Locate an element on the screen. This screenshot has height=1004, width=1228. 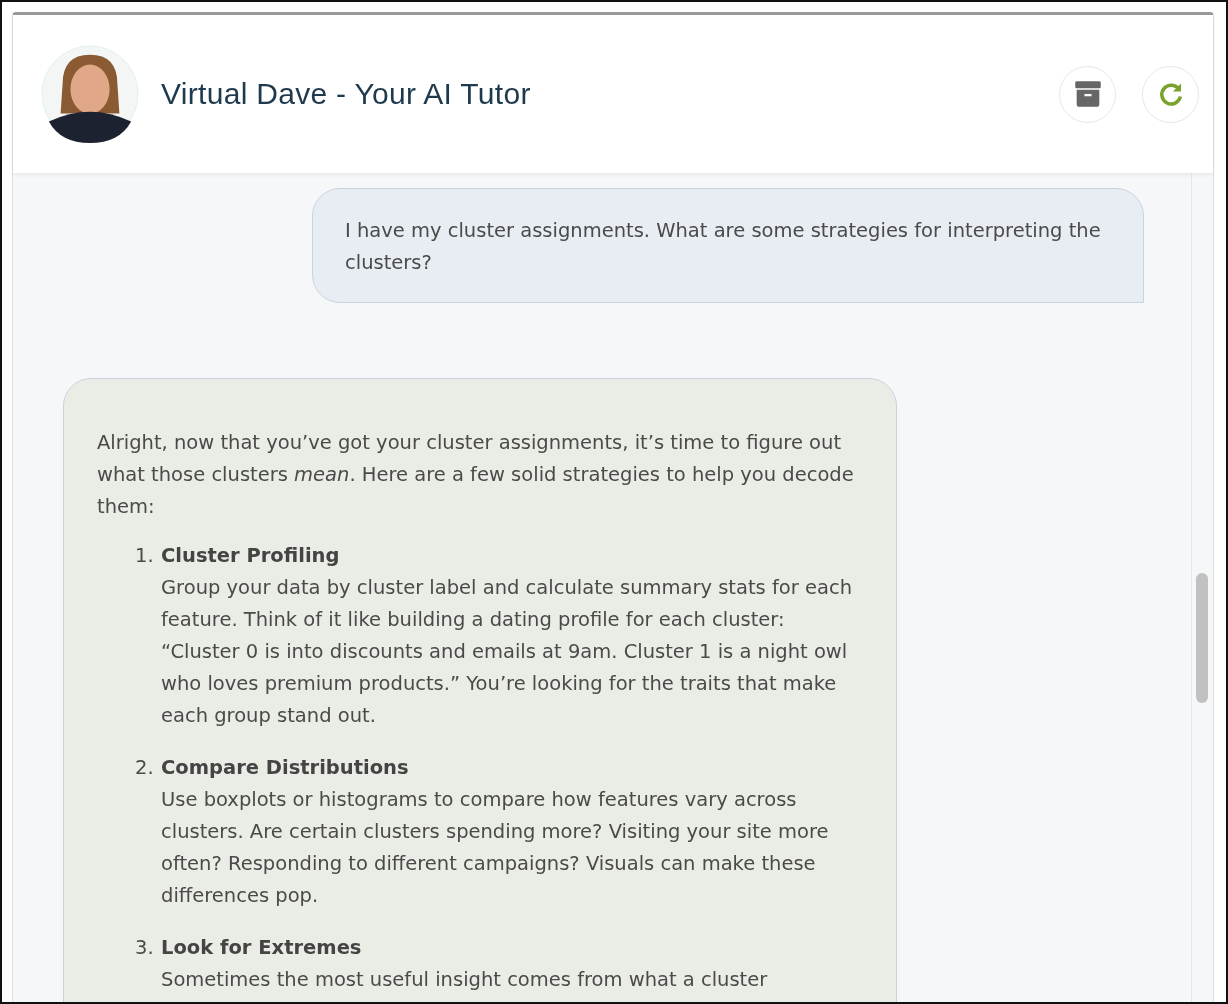
list-number: 2. is located at coordinates (145, 768).